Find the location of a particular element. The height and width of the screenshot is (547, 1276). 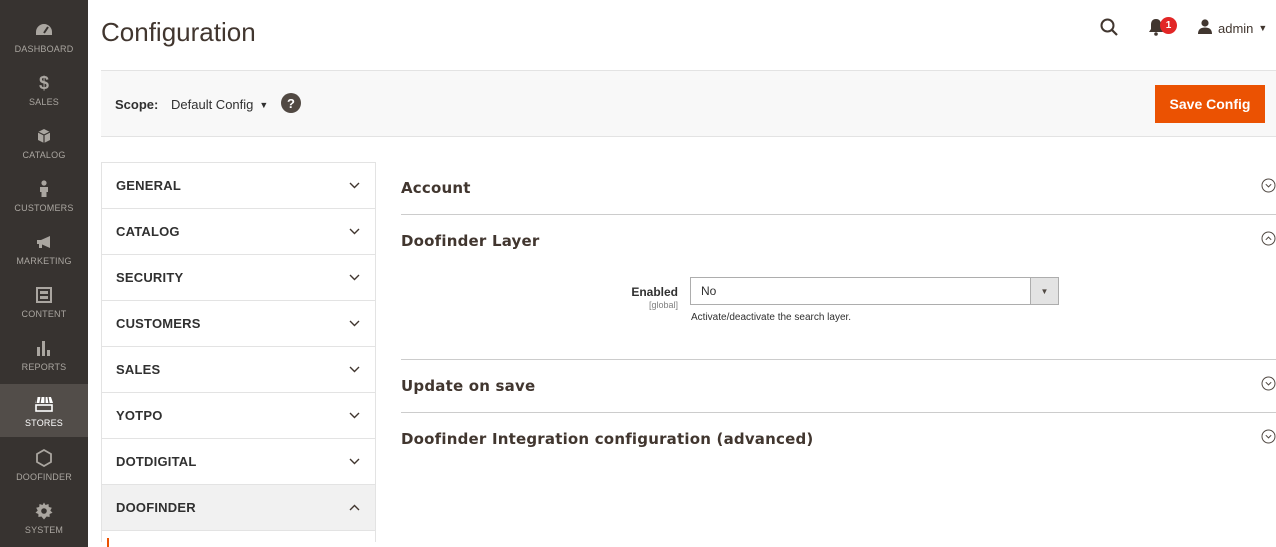

tab-label: YOTPO is located at coordinates (139, 415).